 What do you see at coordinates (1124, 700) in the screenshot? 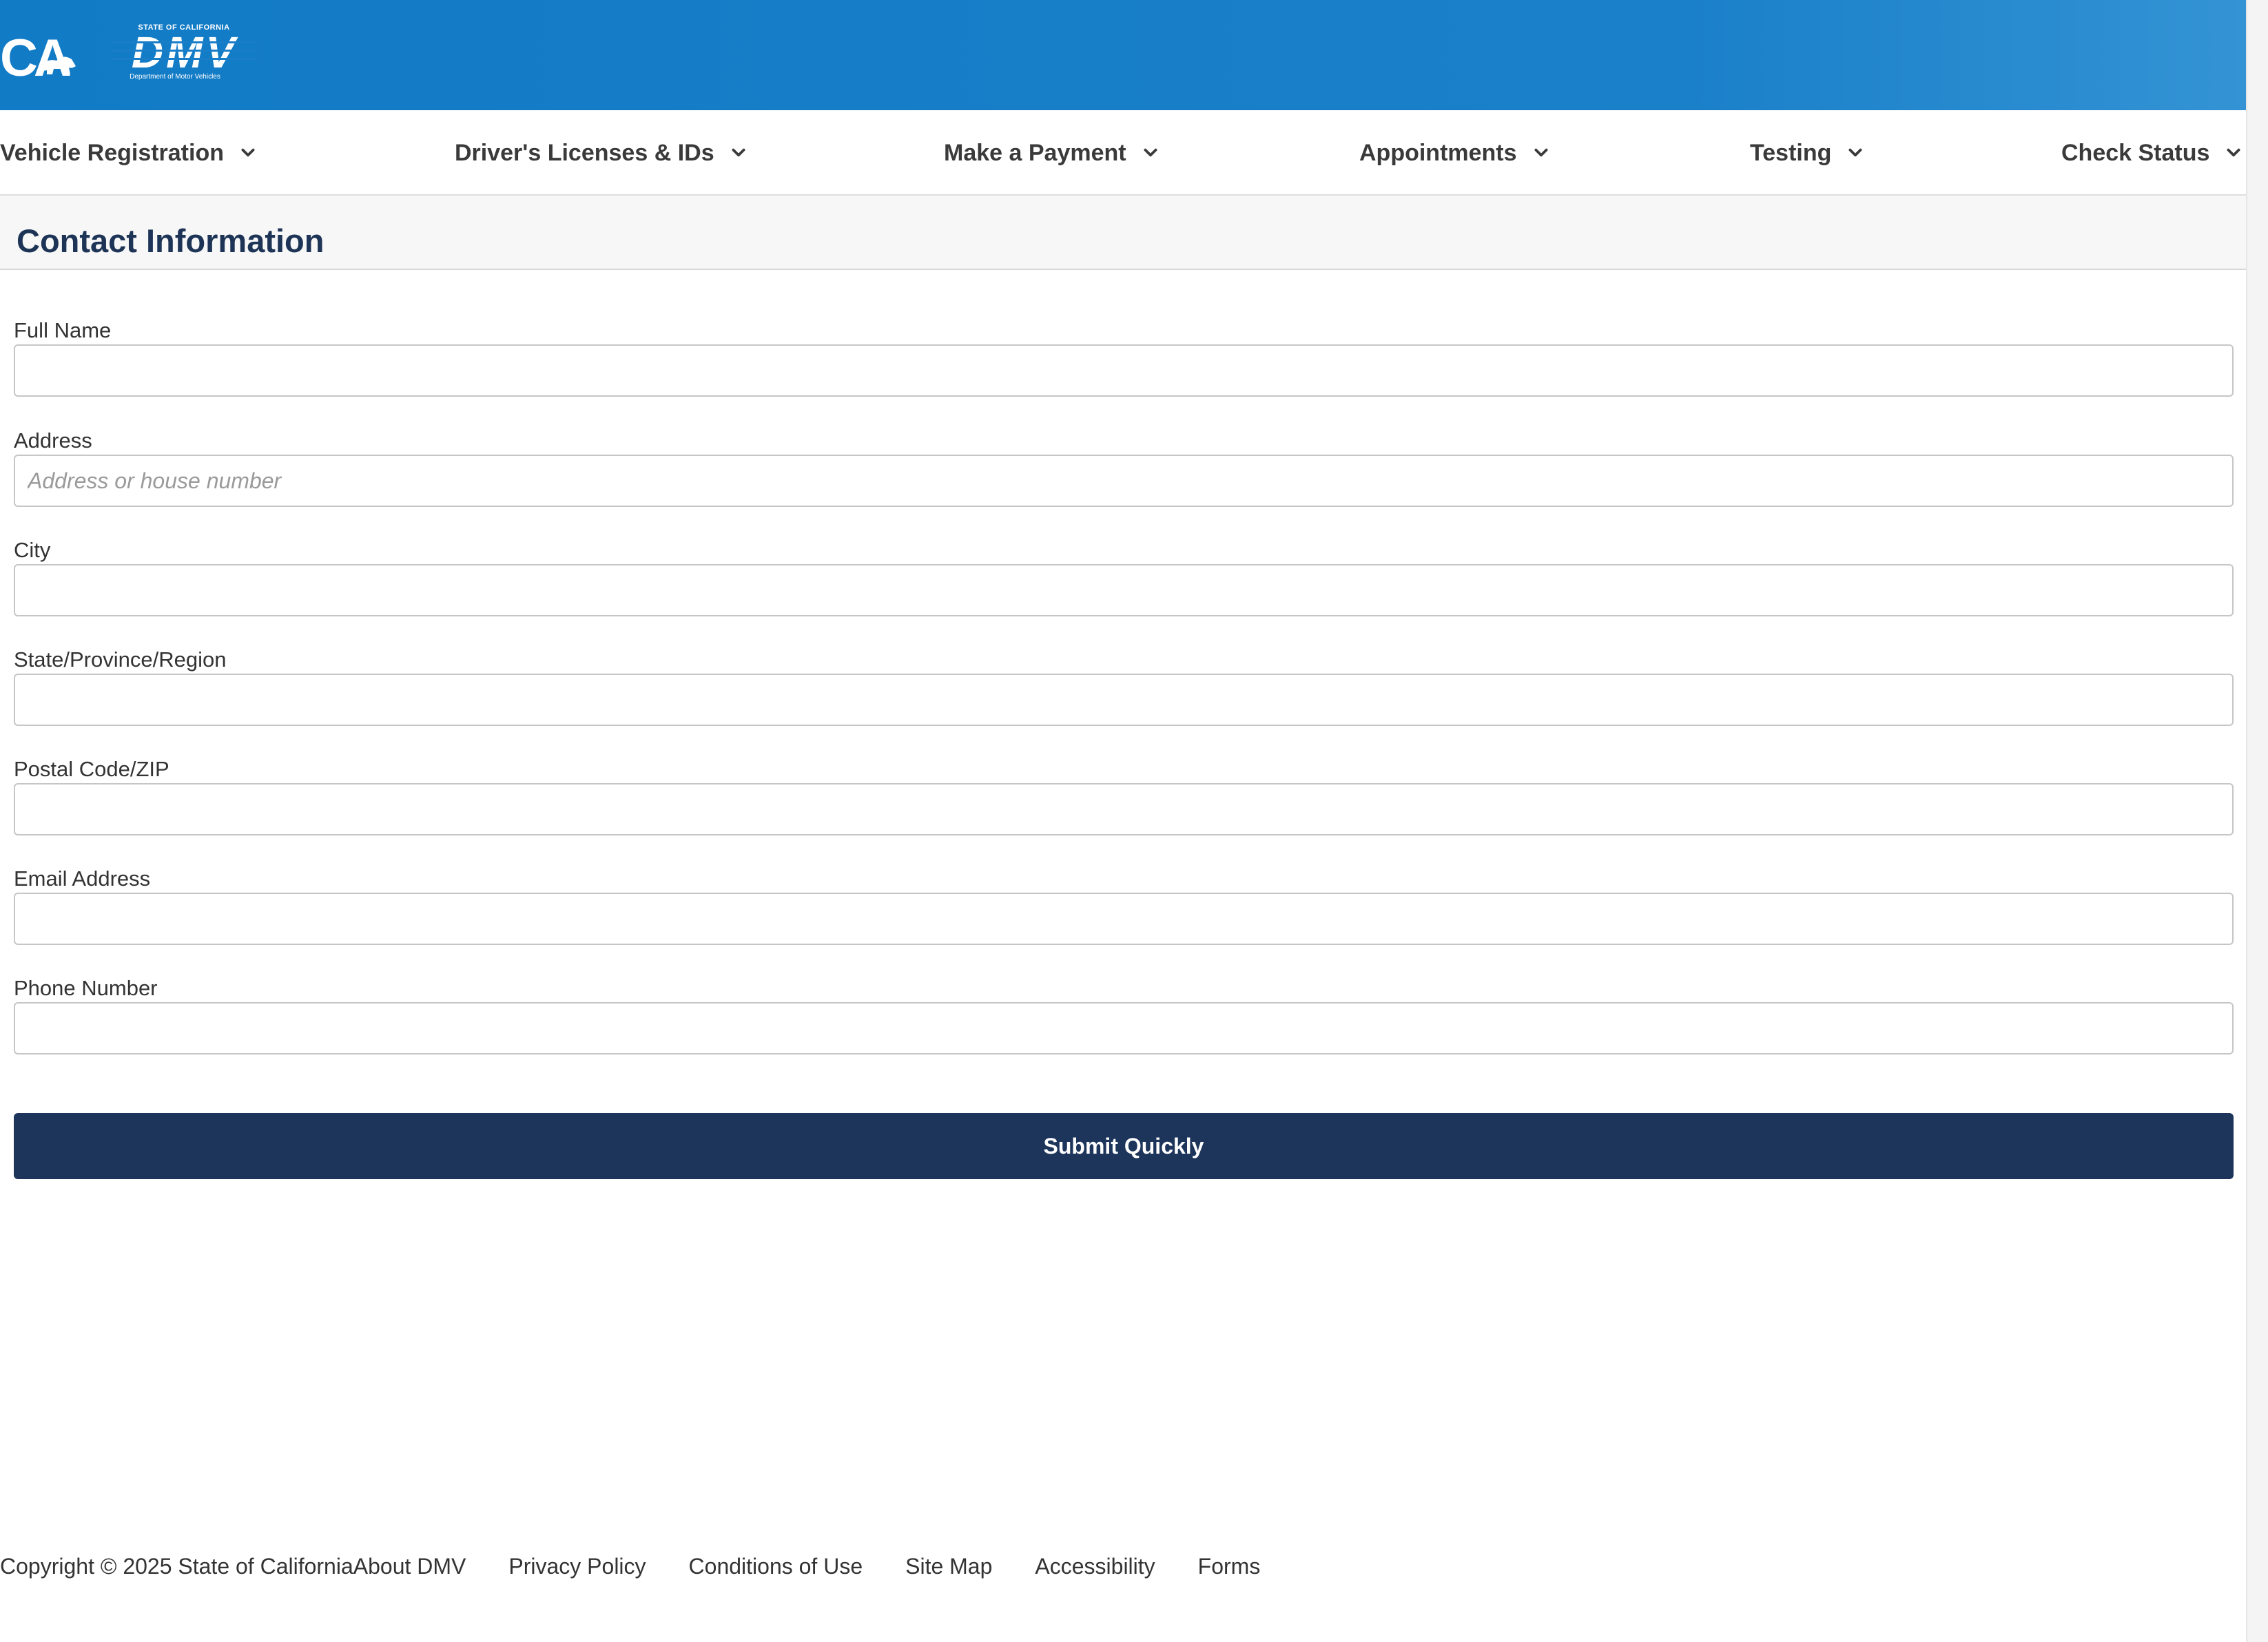
I see `state-input` at bounding box center [1124, 700].